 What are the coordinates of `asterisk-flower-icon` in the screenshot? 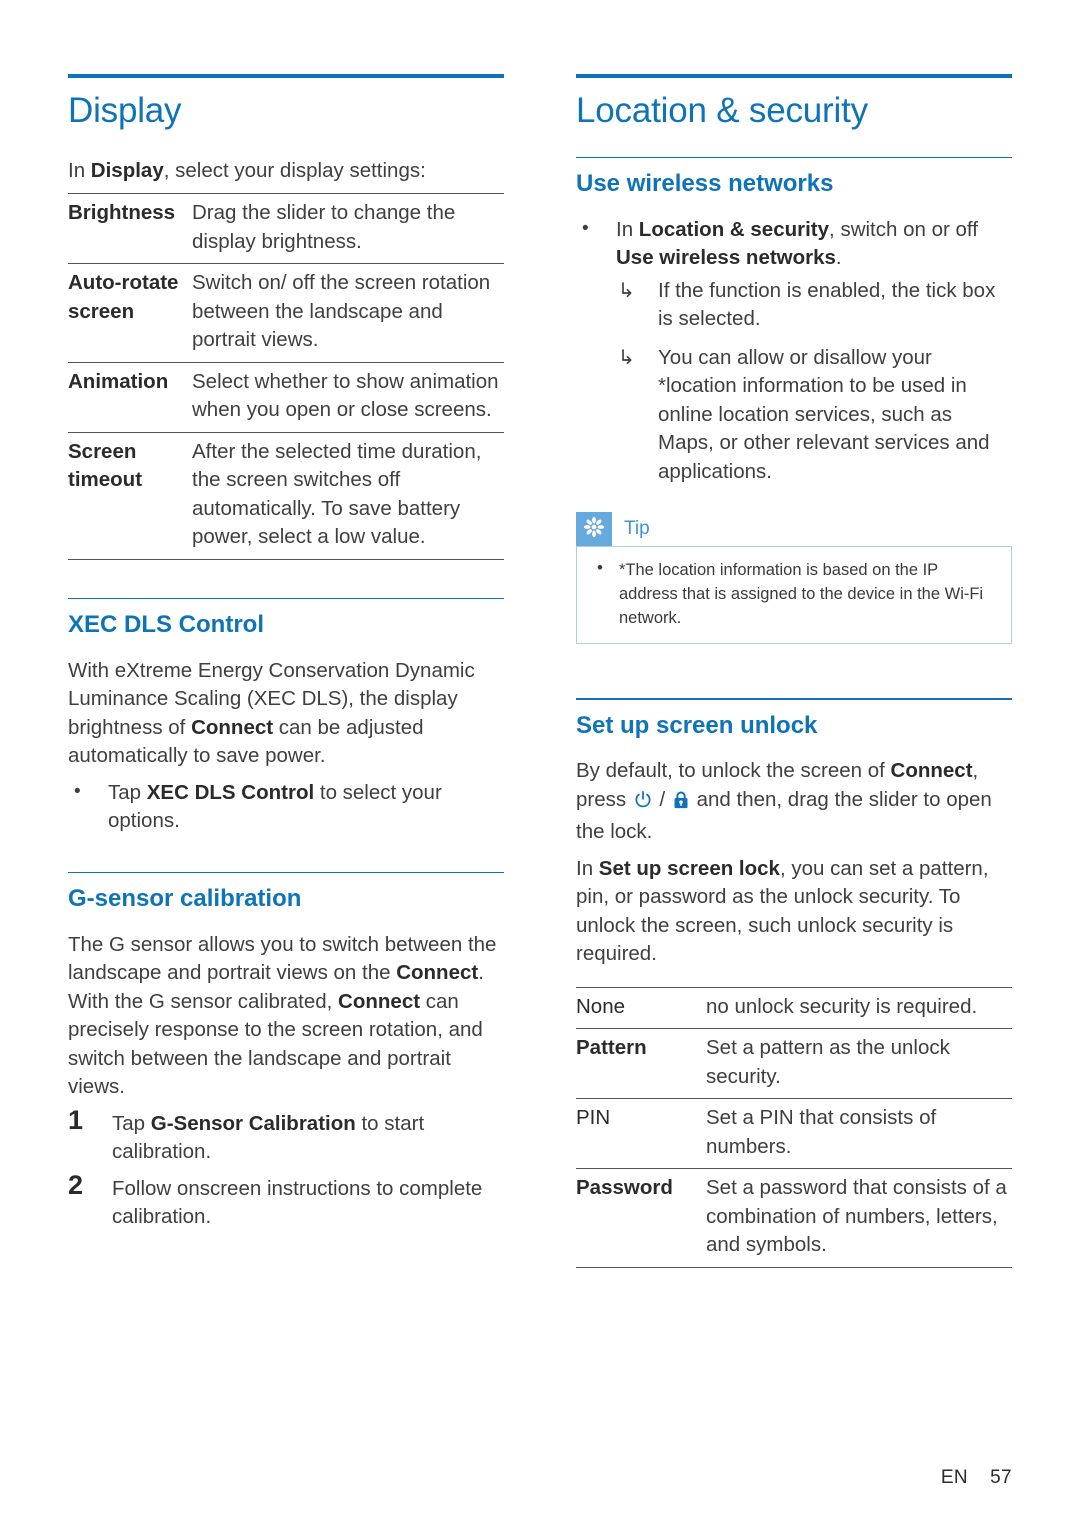 It's located at (594, 529).